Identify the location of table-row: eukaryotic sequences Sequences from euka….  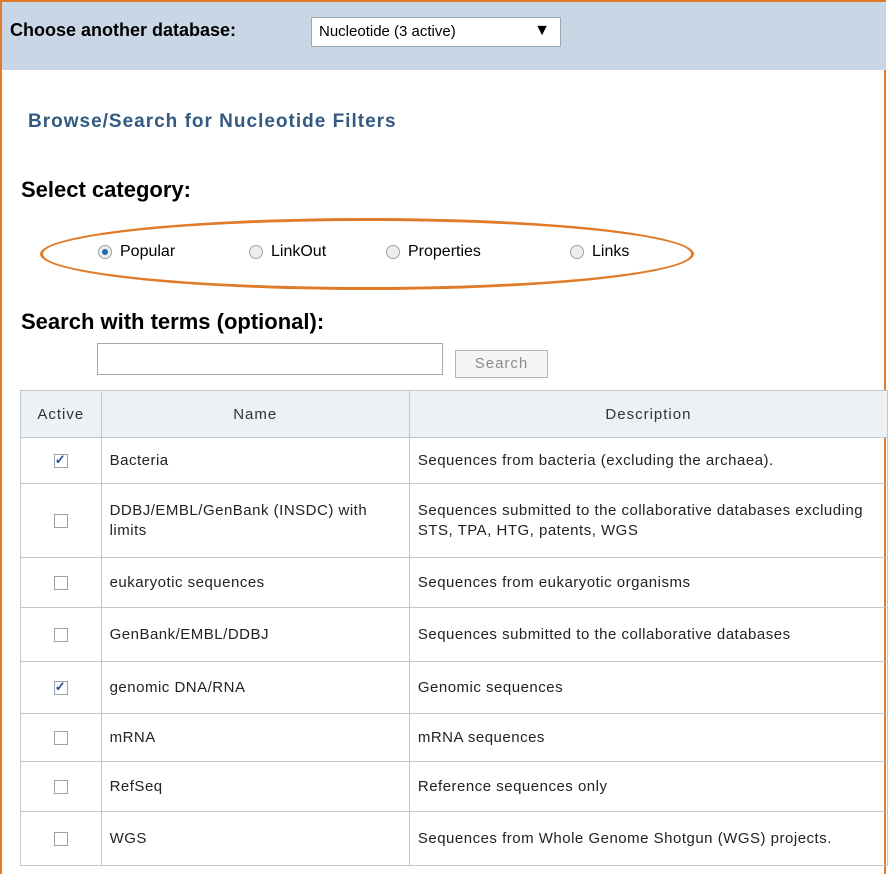
(454, 582).